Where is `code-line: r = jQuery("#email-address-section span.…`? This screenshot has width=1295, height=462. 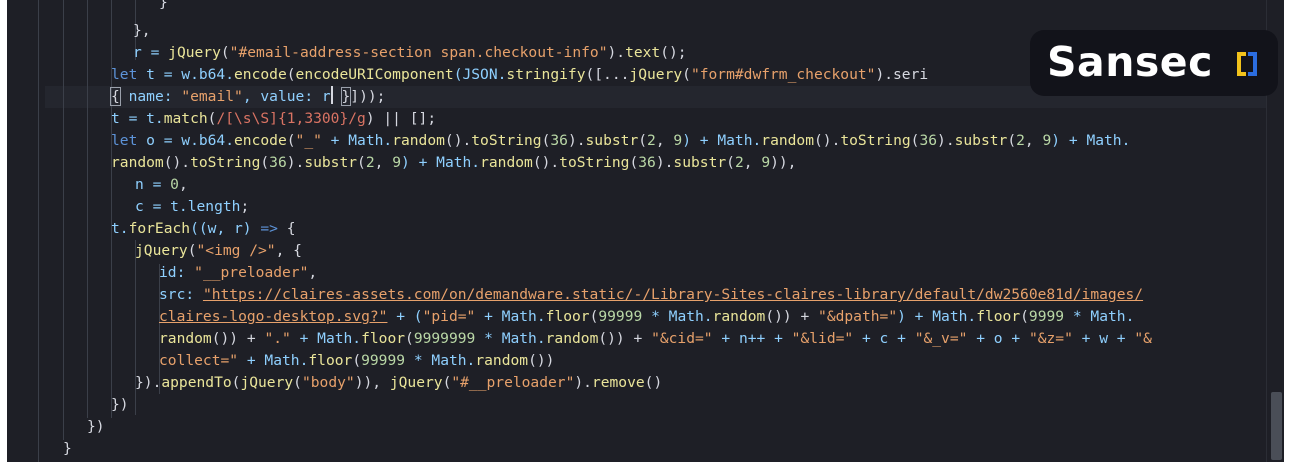
code-line: r = jQuery("#email-address-section span.… is located at coordinates (410, 53).